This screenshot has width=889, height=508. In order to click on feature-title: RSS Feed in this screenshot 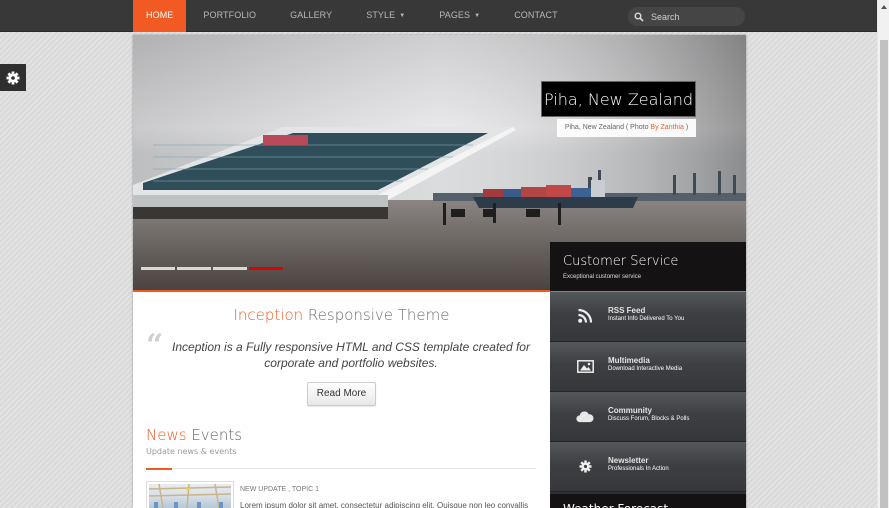, I will do `click(627, 310)`.